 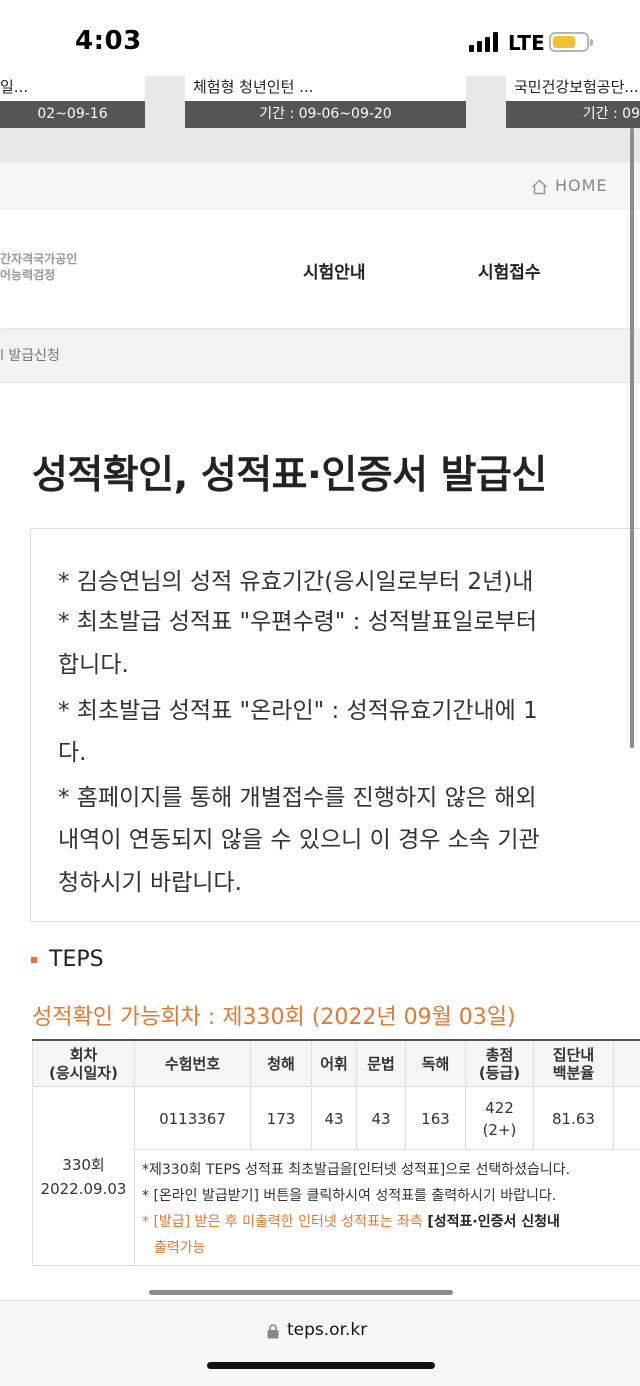 What do you see at coordinates (180, 1248) in the screenshot?
I see `note-line: 출력가능` at bounding box center [180, 1248].